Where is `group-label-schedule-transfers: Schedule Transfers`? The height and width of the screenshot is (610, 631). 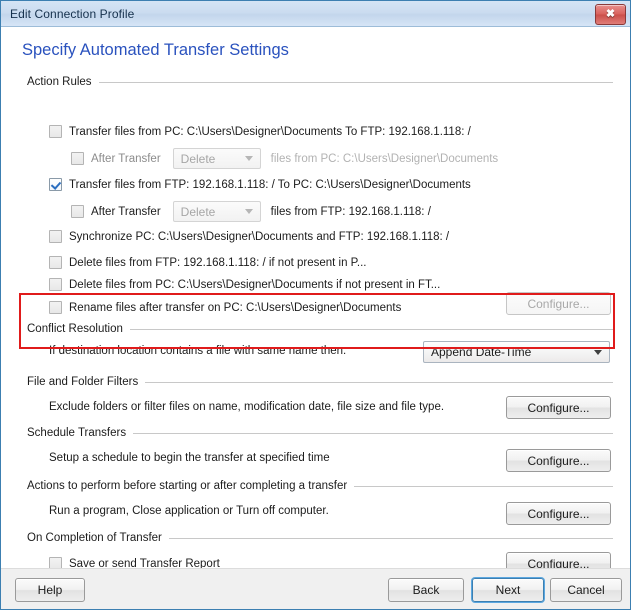 group-label-schedule-transfers: Schedule Transfers is located at coordinates (77, 433).